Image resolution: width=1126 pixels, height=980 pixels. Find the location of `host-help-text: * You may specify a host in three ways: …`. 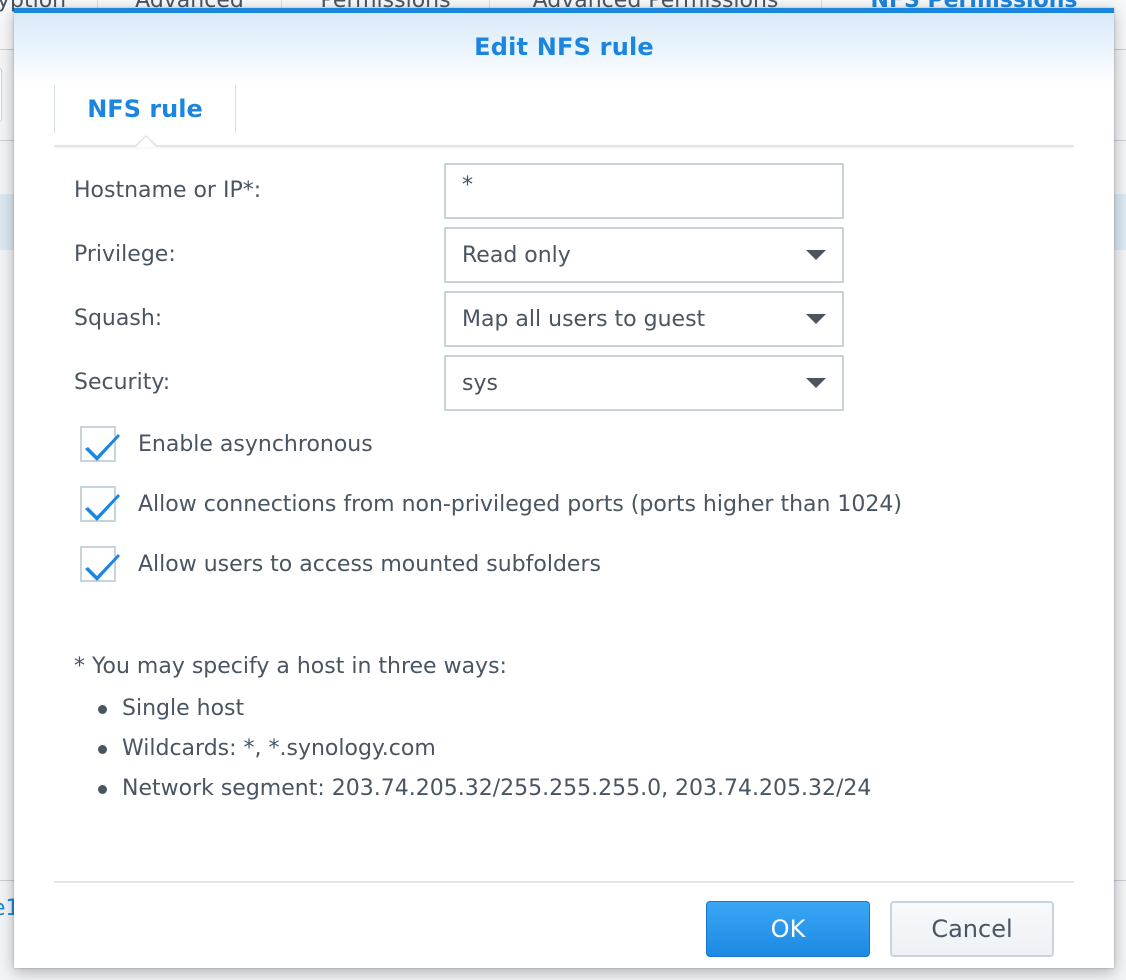

host-help-text: * You may specify a host in three ways: … is located at coordinates (472, 729).